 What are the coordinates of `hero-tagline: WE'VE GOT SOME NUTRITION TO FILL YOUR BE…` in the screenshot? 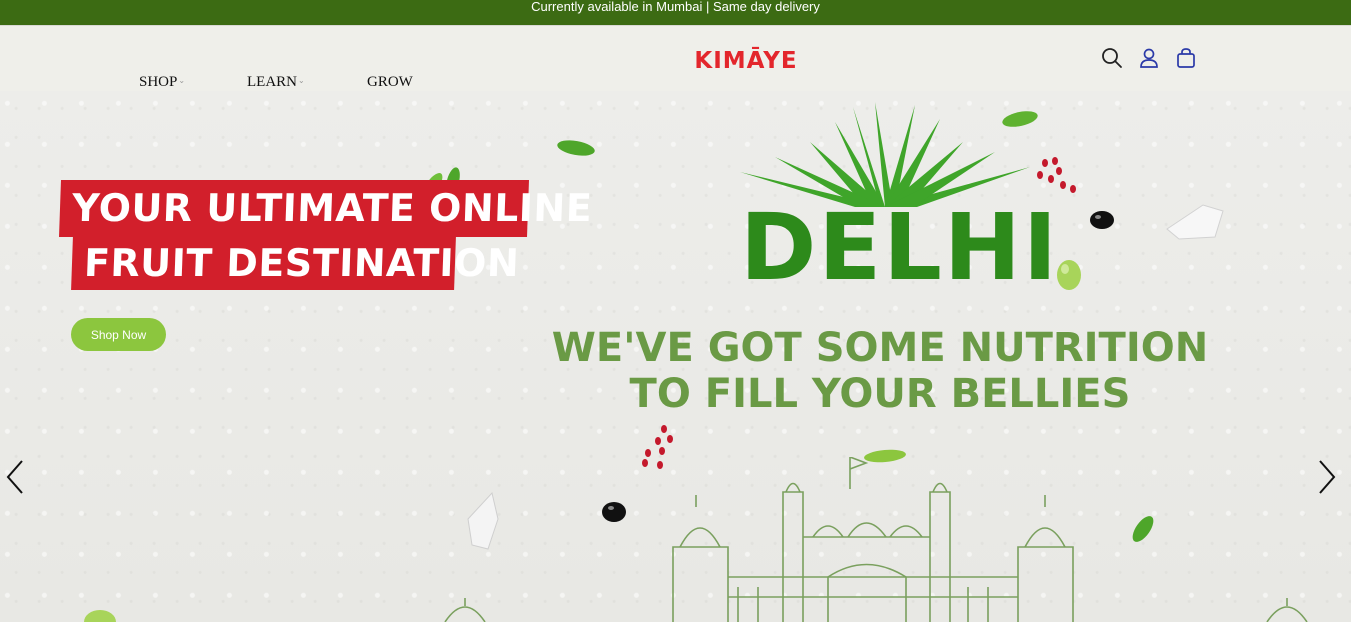 It's located at (880, 371).